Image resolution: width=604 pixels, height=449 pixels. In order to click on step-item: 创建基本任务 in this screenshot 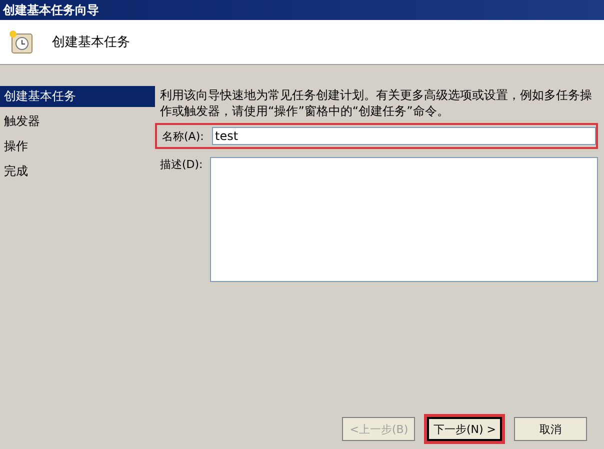, I will do `click(77, 96)`.